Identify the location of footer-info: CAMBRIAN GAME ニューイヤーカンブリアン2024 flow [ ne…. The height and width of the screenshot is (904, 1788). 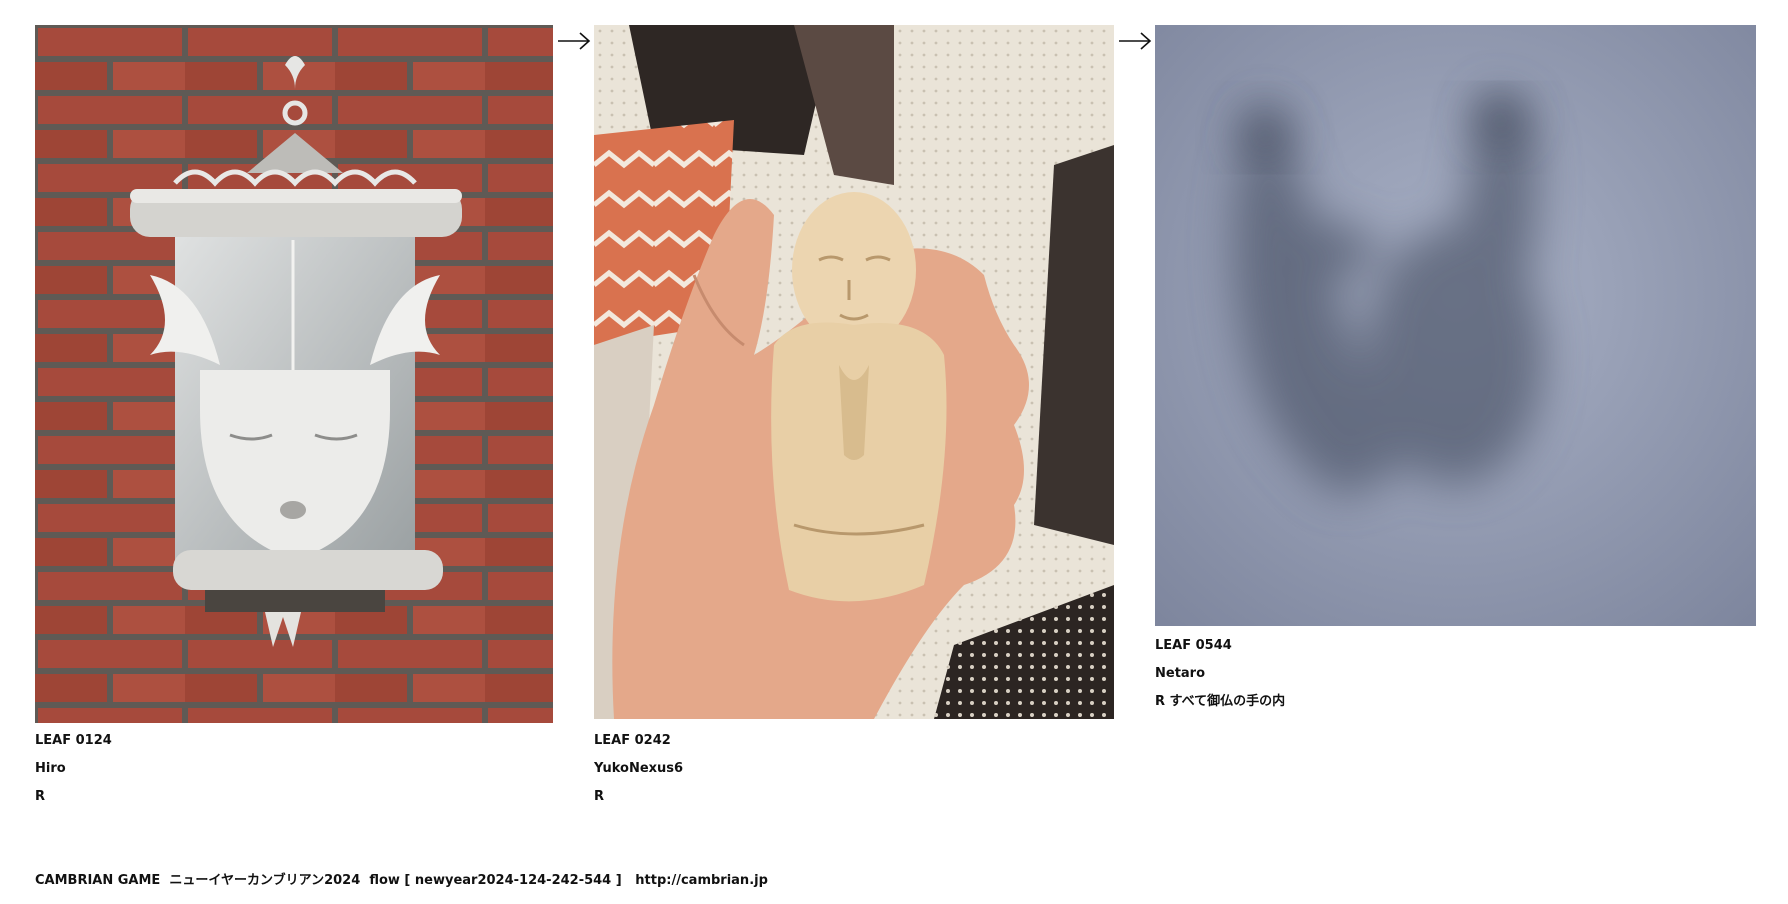
(401, 881).